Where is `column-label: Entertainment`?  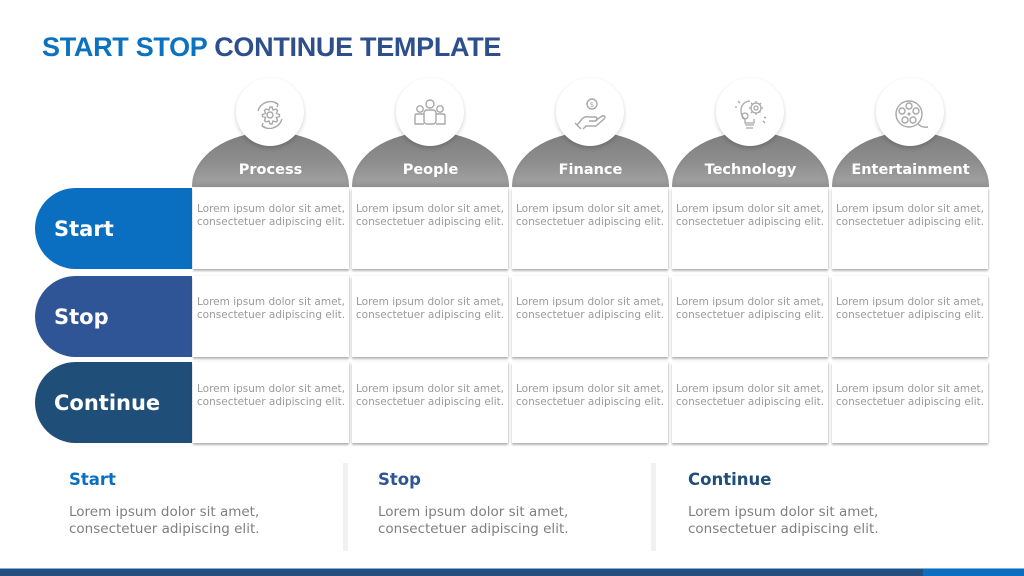
column-label: Entertainment is located at coordinates (910, 170).